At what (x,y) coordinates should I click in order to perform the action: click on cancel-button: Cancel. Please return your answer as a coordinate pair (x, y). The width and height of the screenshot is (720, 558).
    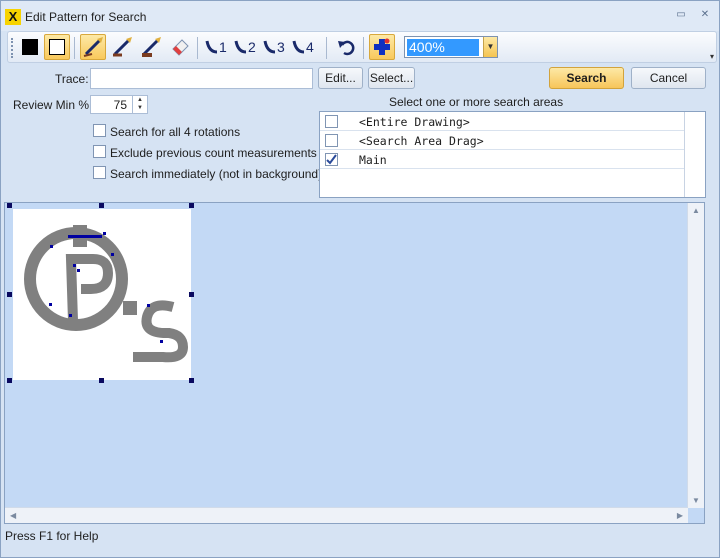
    Looking at the image, I should click on (668, 78).